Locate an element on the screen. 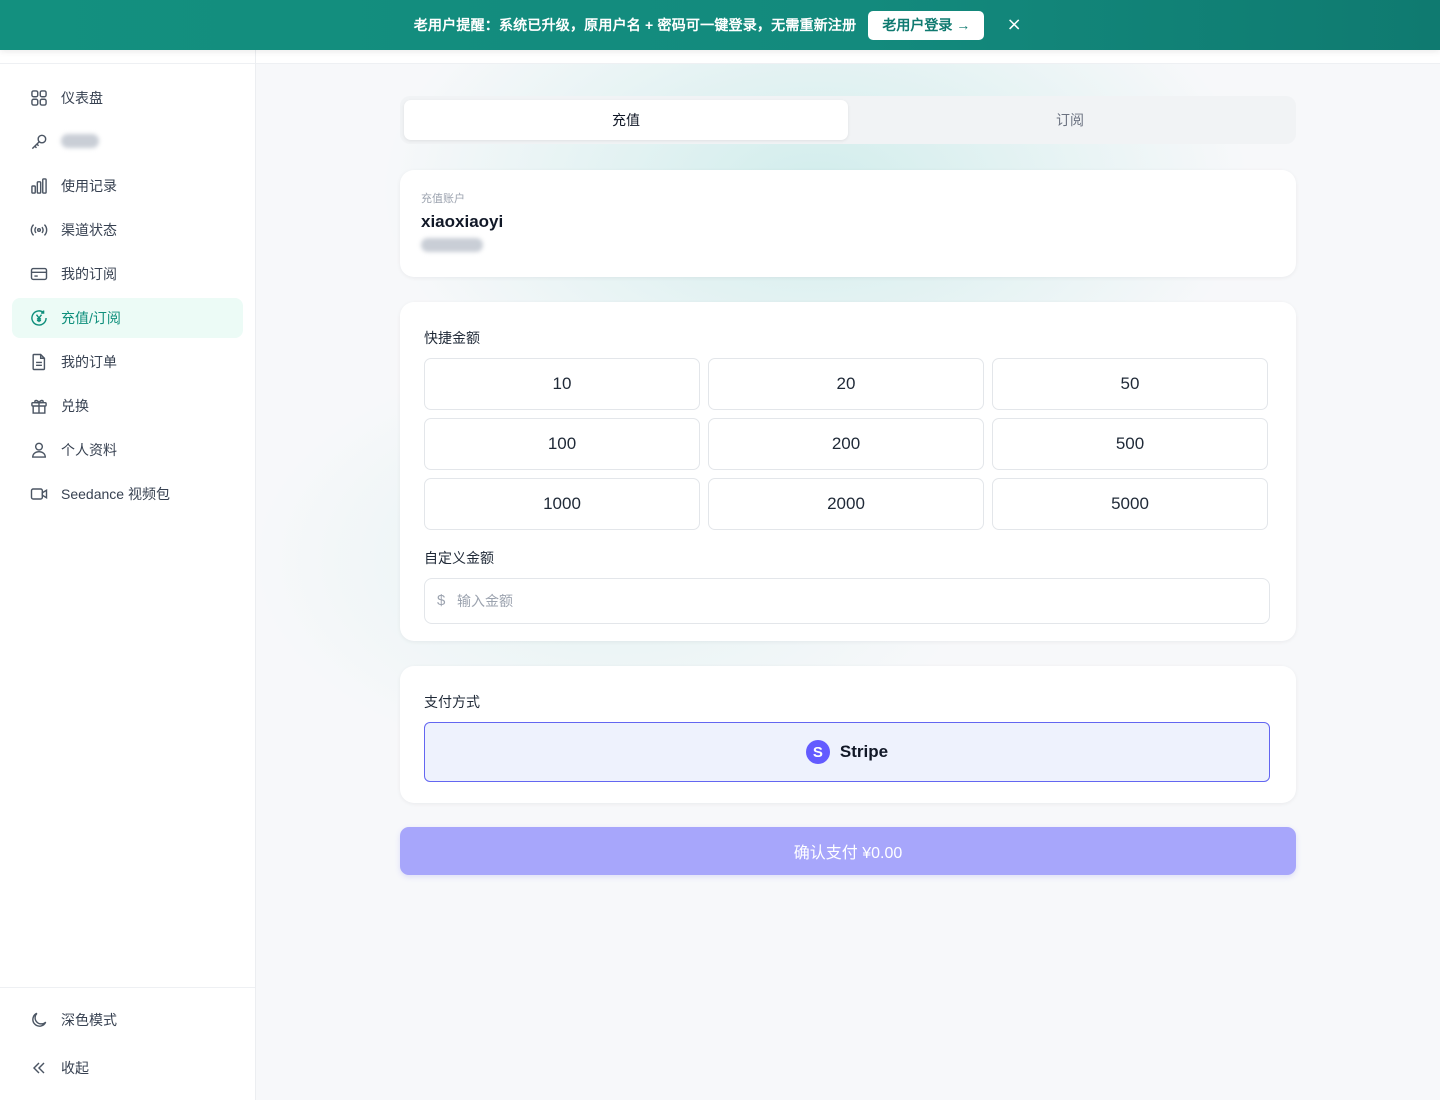 This screenshot has height=1100, width=1440. dark-mode-label: 深色模式 is located at coordinates (89, 1020).